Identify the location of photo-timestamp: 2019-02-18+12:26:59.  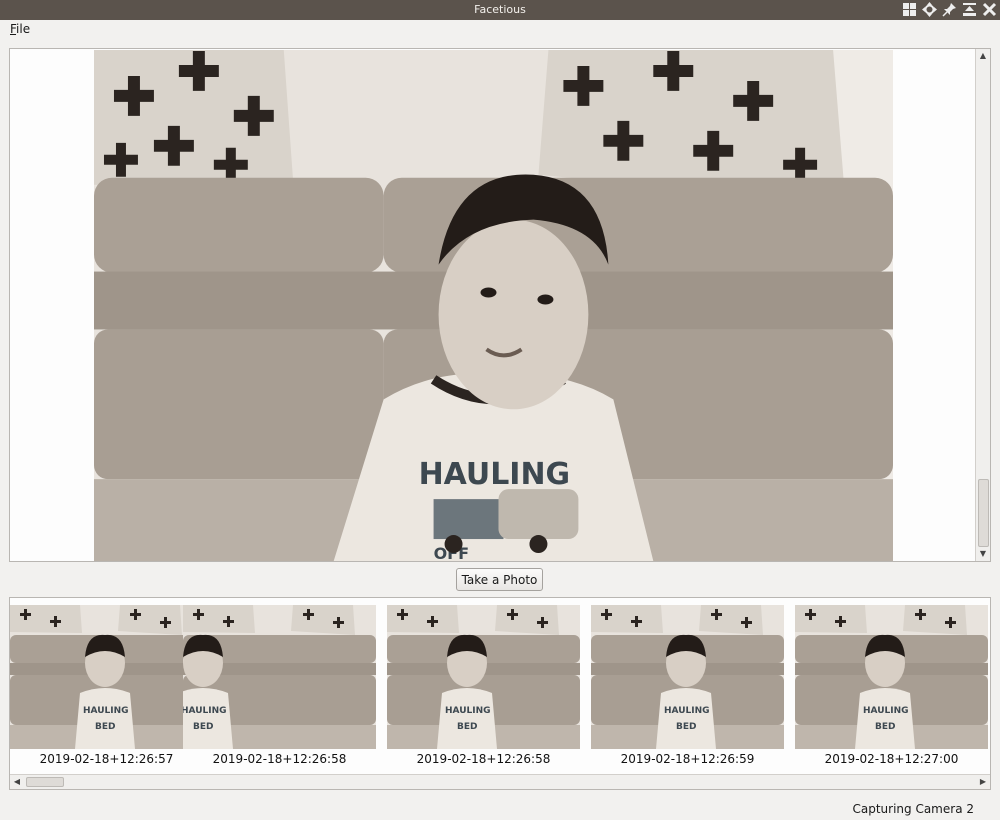
(687, 759).